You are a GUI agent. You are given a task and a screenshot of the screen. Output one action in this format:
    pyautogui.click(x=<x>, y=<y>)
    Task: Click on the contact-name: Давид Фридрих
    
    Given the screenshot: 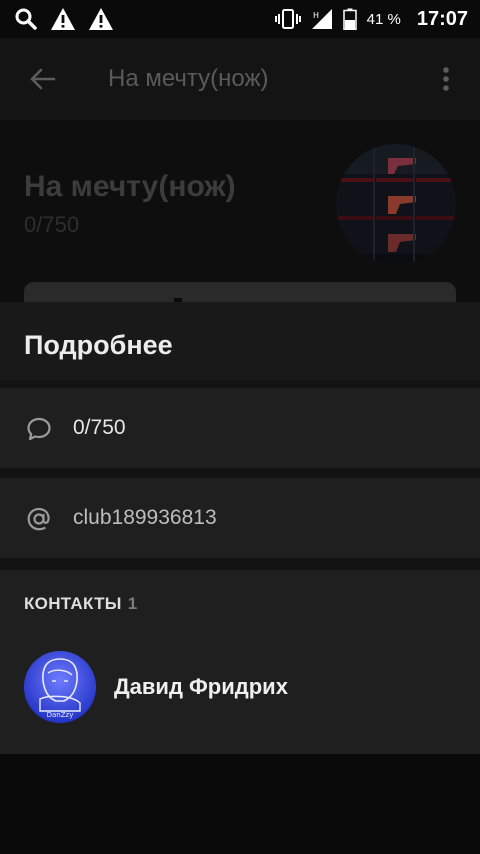 What is the action you would take?
    pyautogui.click(x=201, y=687)
    